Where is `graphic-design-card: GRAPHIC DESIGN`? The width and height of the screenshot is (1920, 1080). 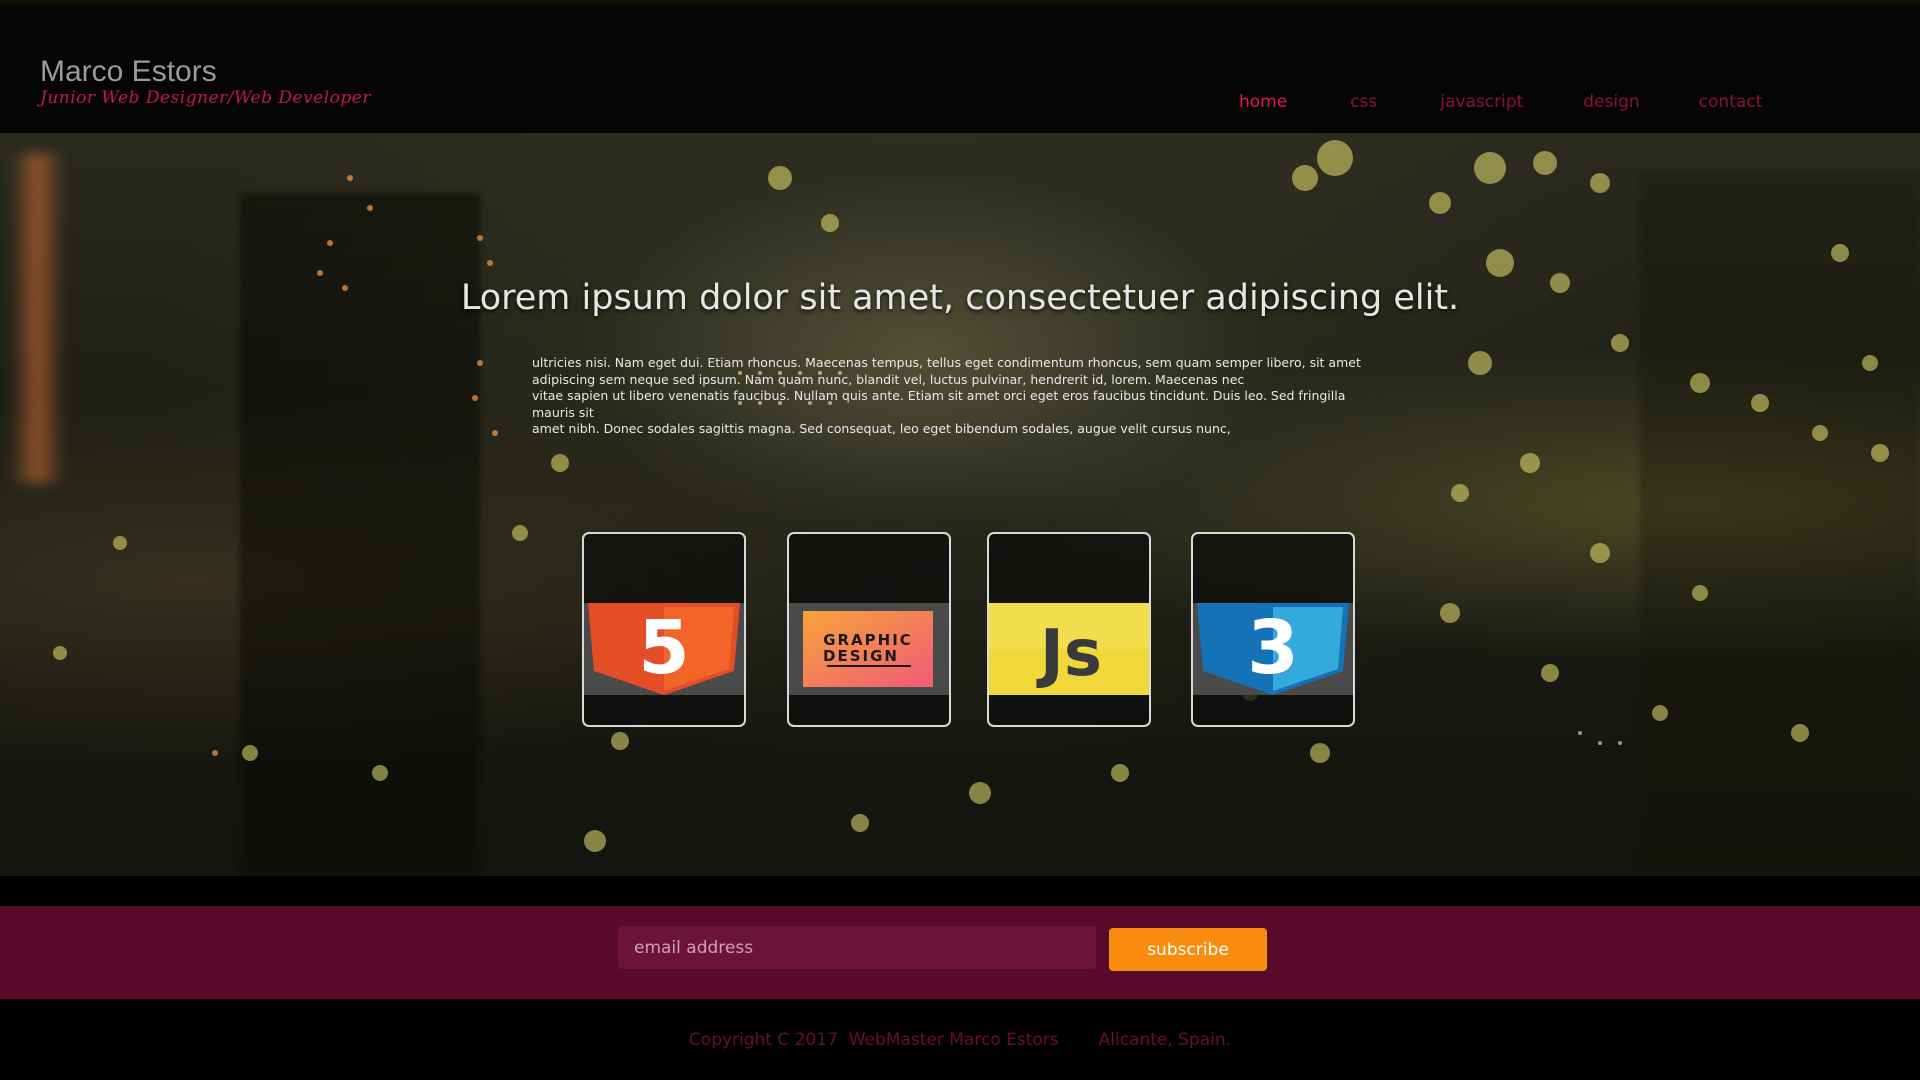 graphic-design-card: GRAPHIC DESIGN is located at coordinates (869, 629).